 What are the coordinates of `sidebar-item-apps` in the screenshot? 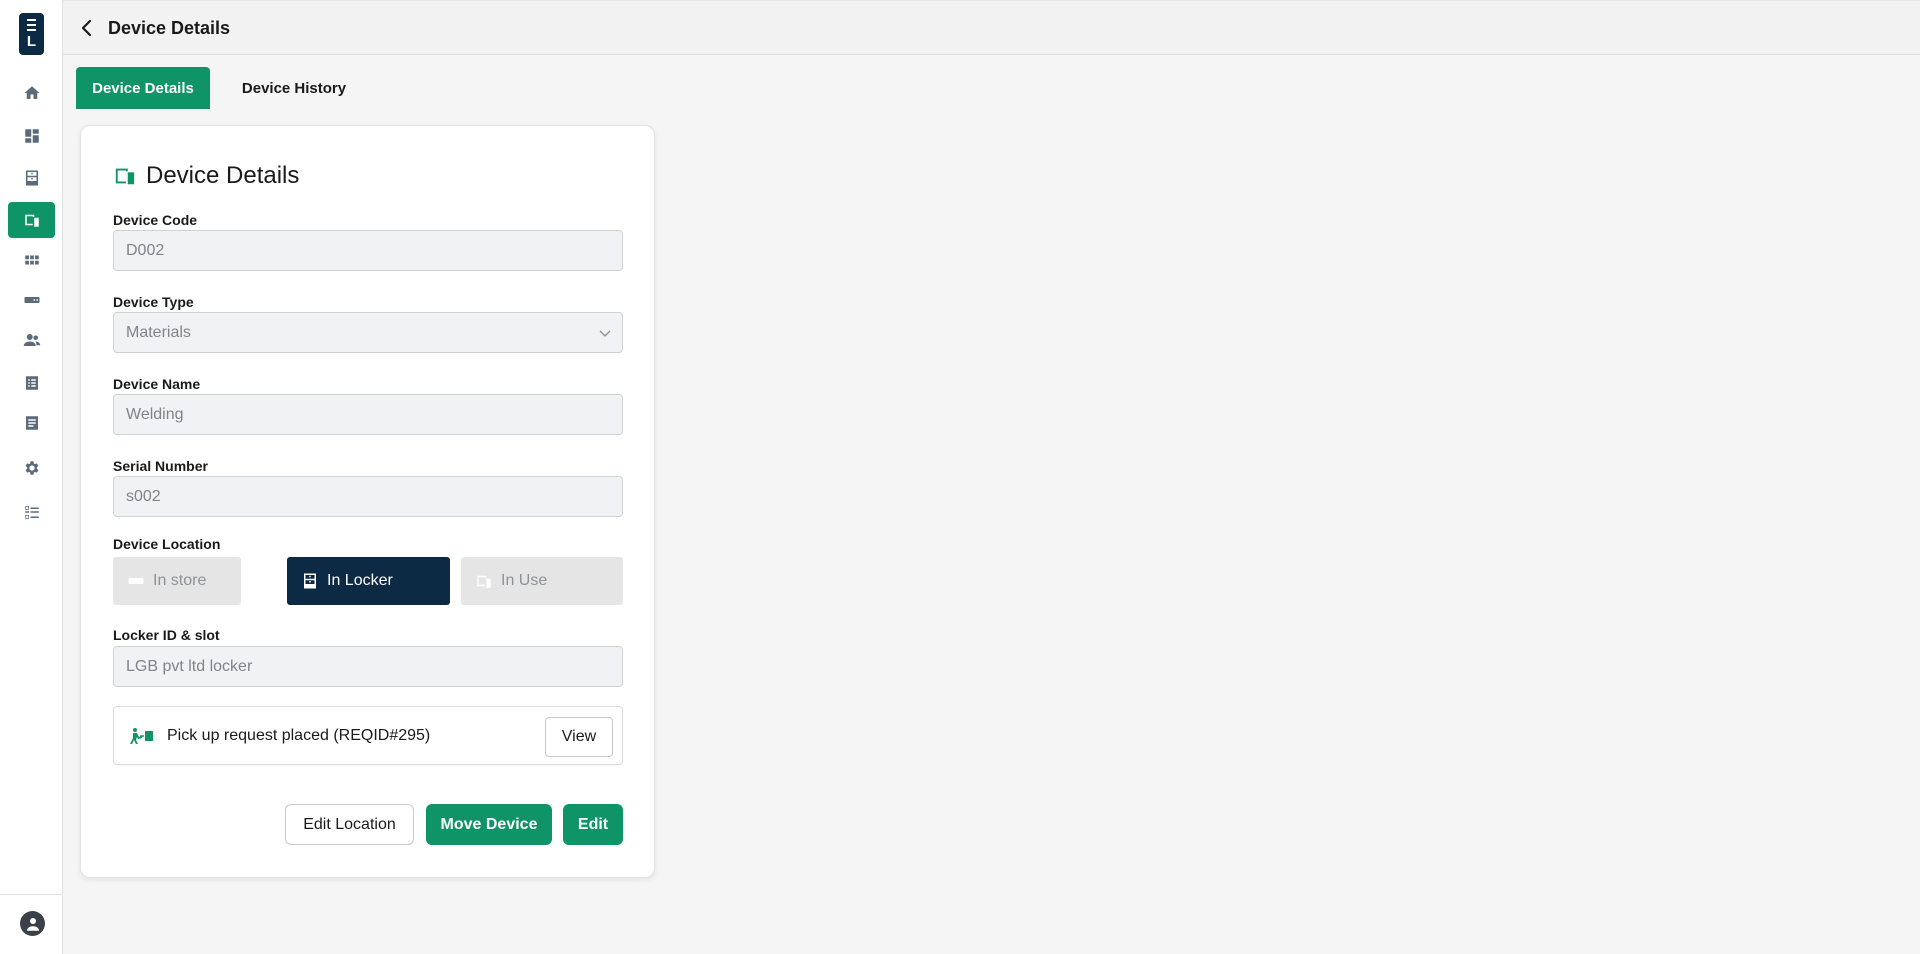 It's located at (31, 260).